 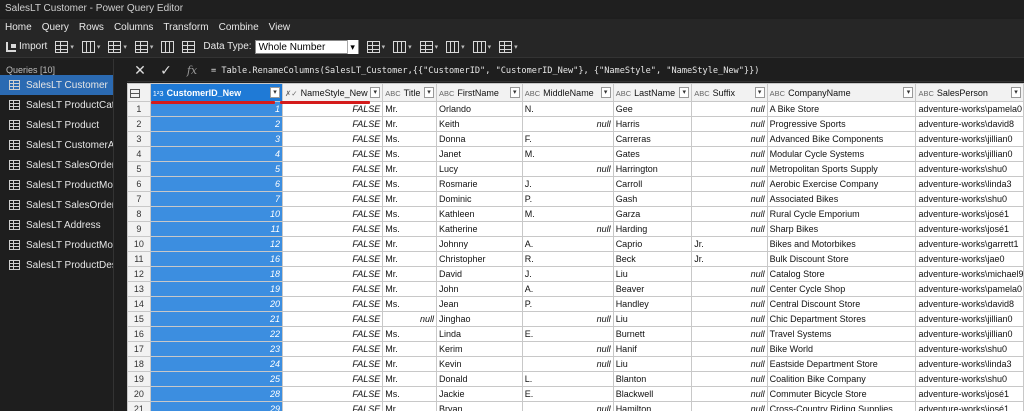 I want to click on table-cell: 2, so click(x=216, y=124).